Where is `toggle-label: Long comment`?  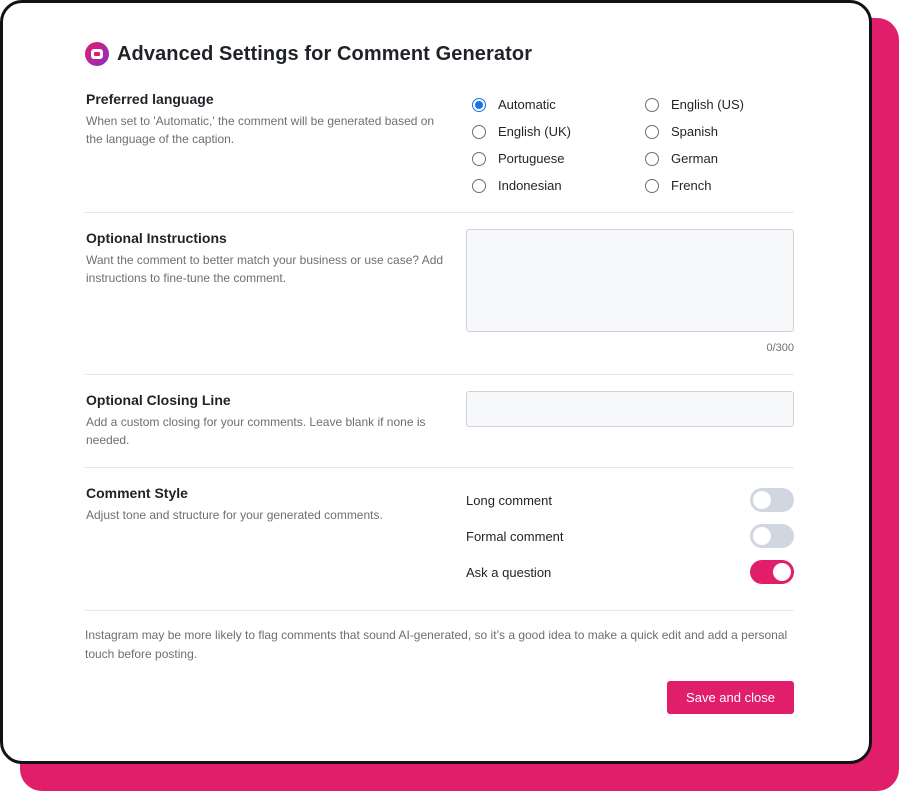
toggle-label: Long comment is located at coordinates (509, 500).